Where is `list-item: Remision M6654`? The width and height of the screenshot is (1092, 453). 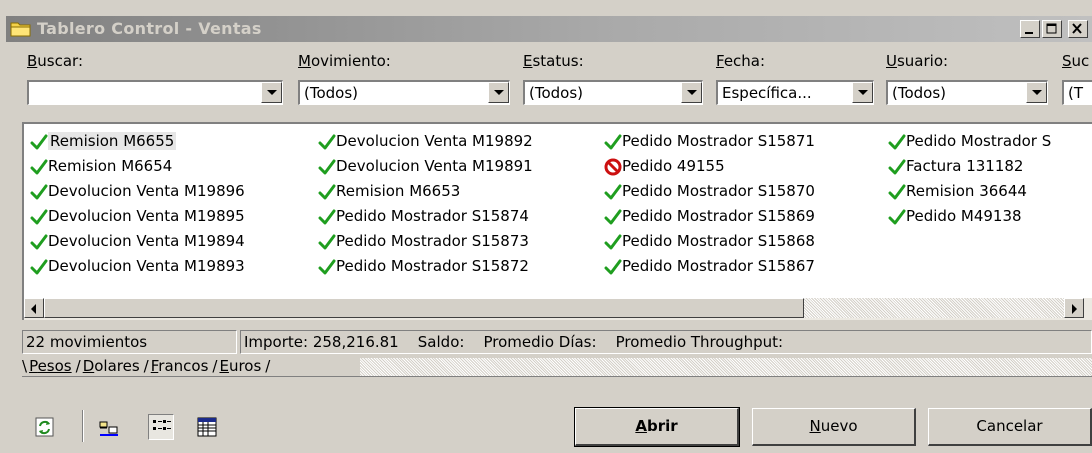 list-item: Remision M6654 is located at coordinates (136, 167).